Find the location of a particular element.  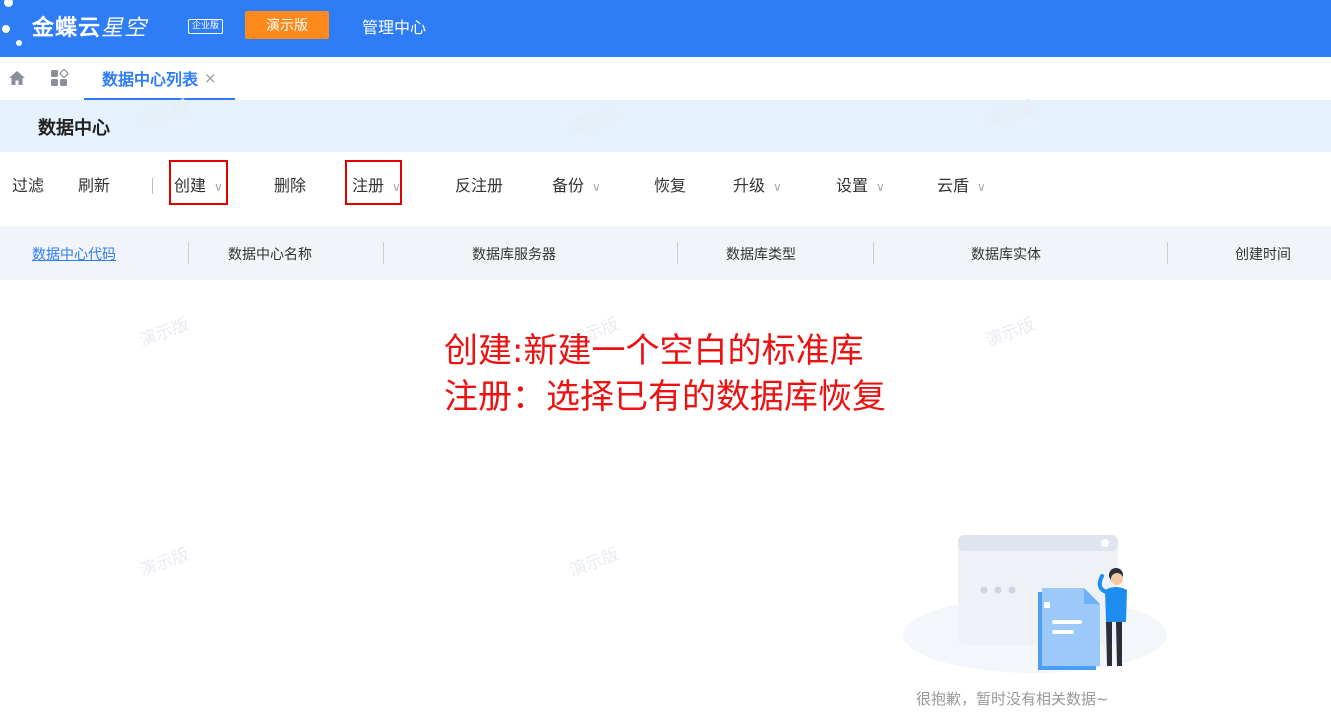

upgrade-button: 升级 ∨ is located at coordinates (757, 186).